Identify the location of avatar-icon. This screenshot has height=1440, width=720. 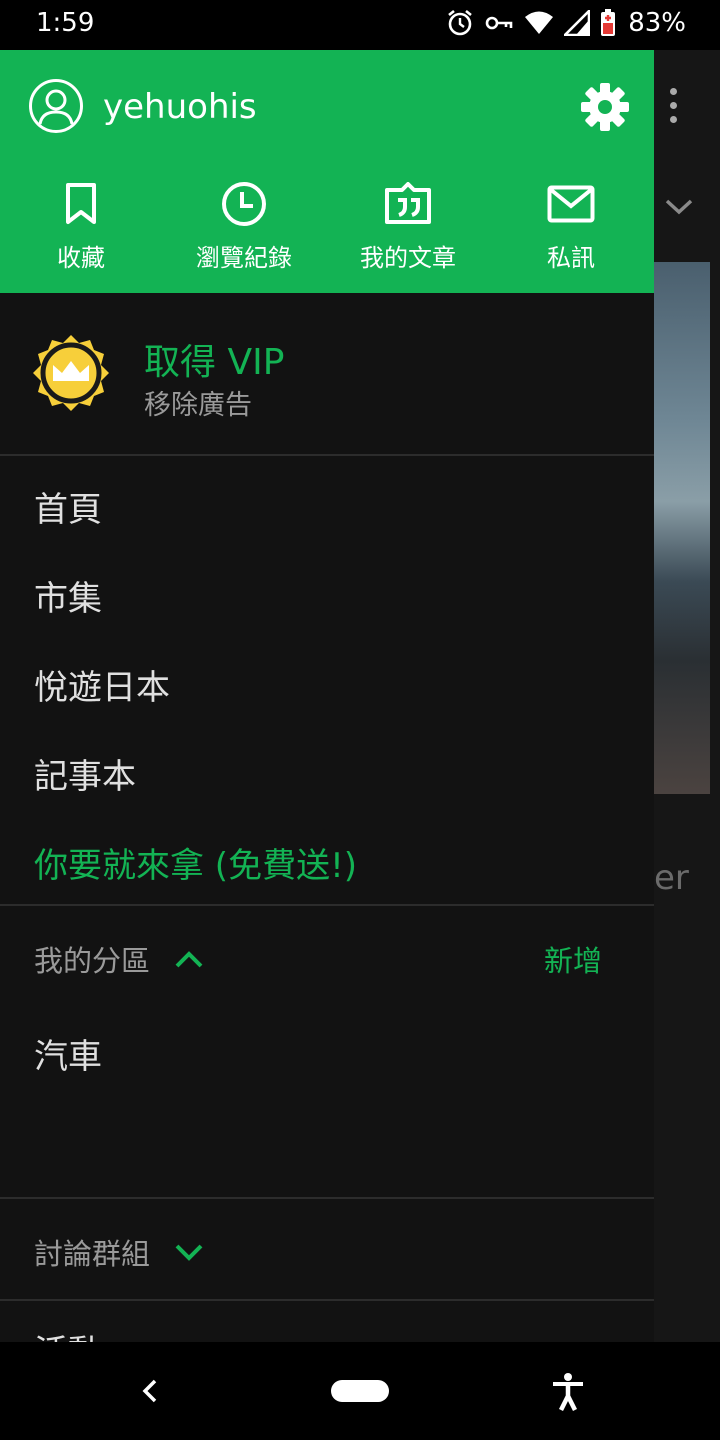
(56, 106).